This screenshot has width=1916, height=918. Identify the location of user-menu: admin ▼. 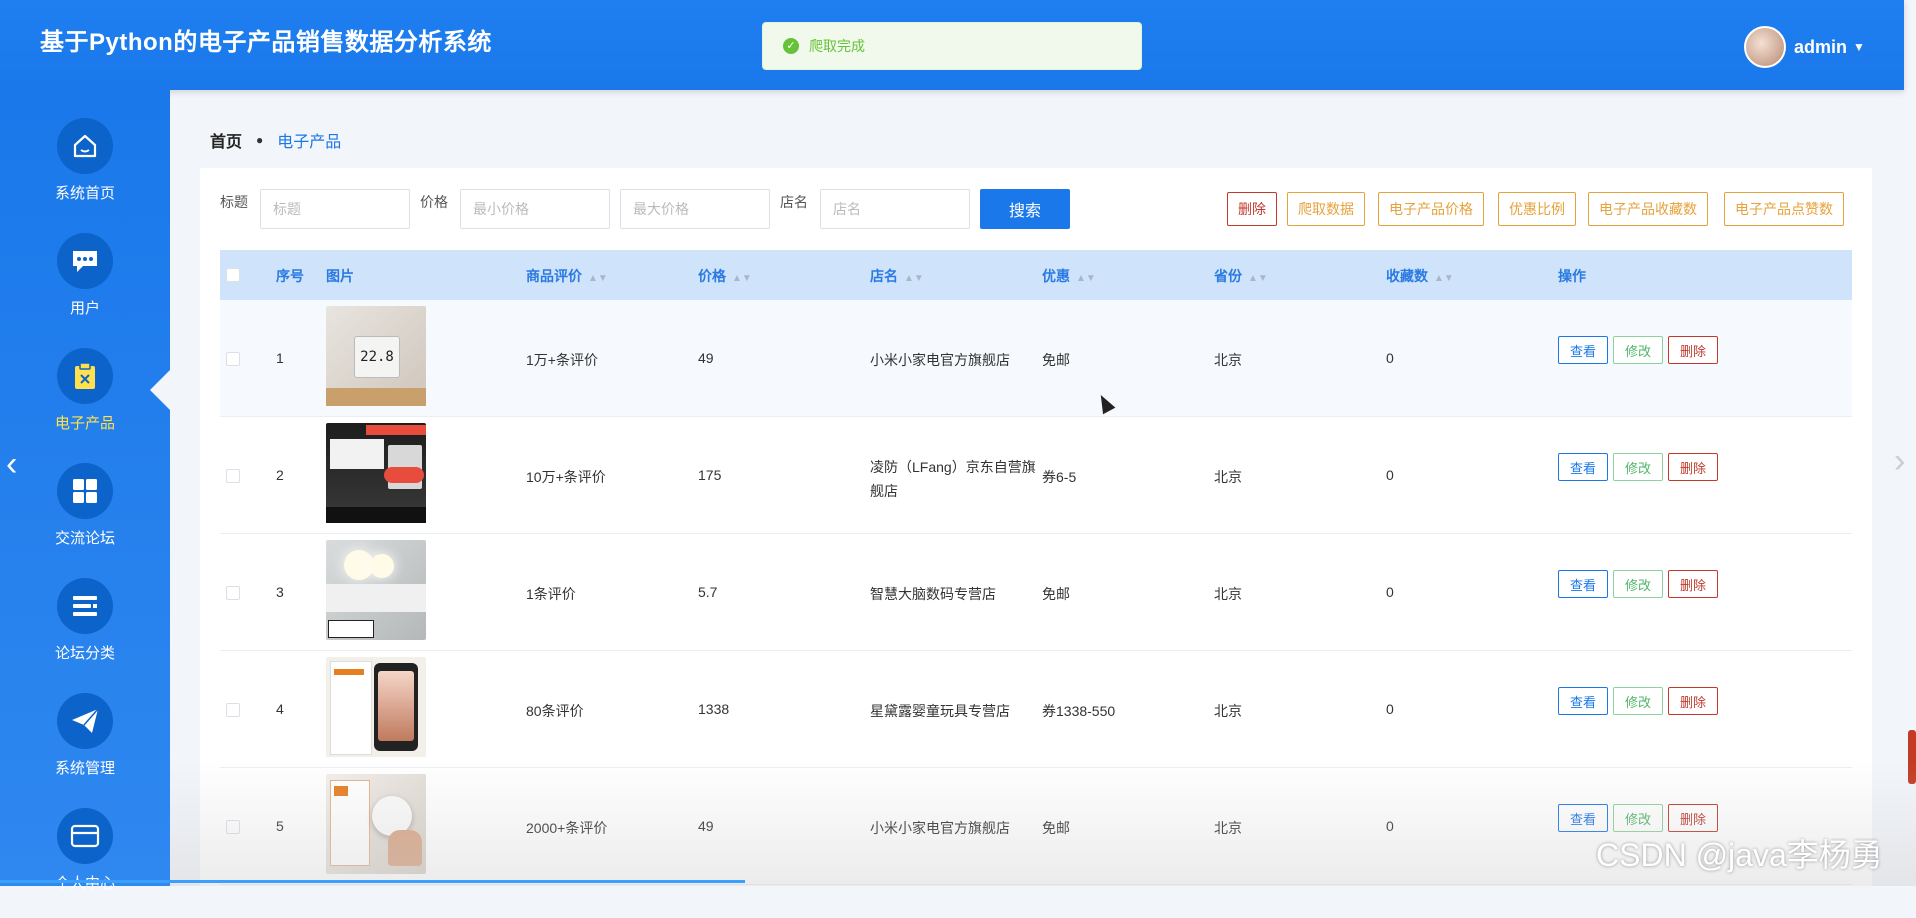
(1804, 47).